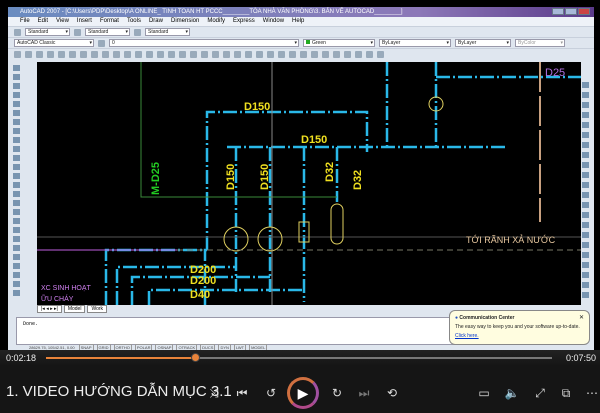 This screenshot has height=413, width=600. I want to click on menu-window: Window, so click(273, 21).